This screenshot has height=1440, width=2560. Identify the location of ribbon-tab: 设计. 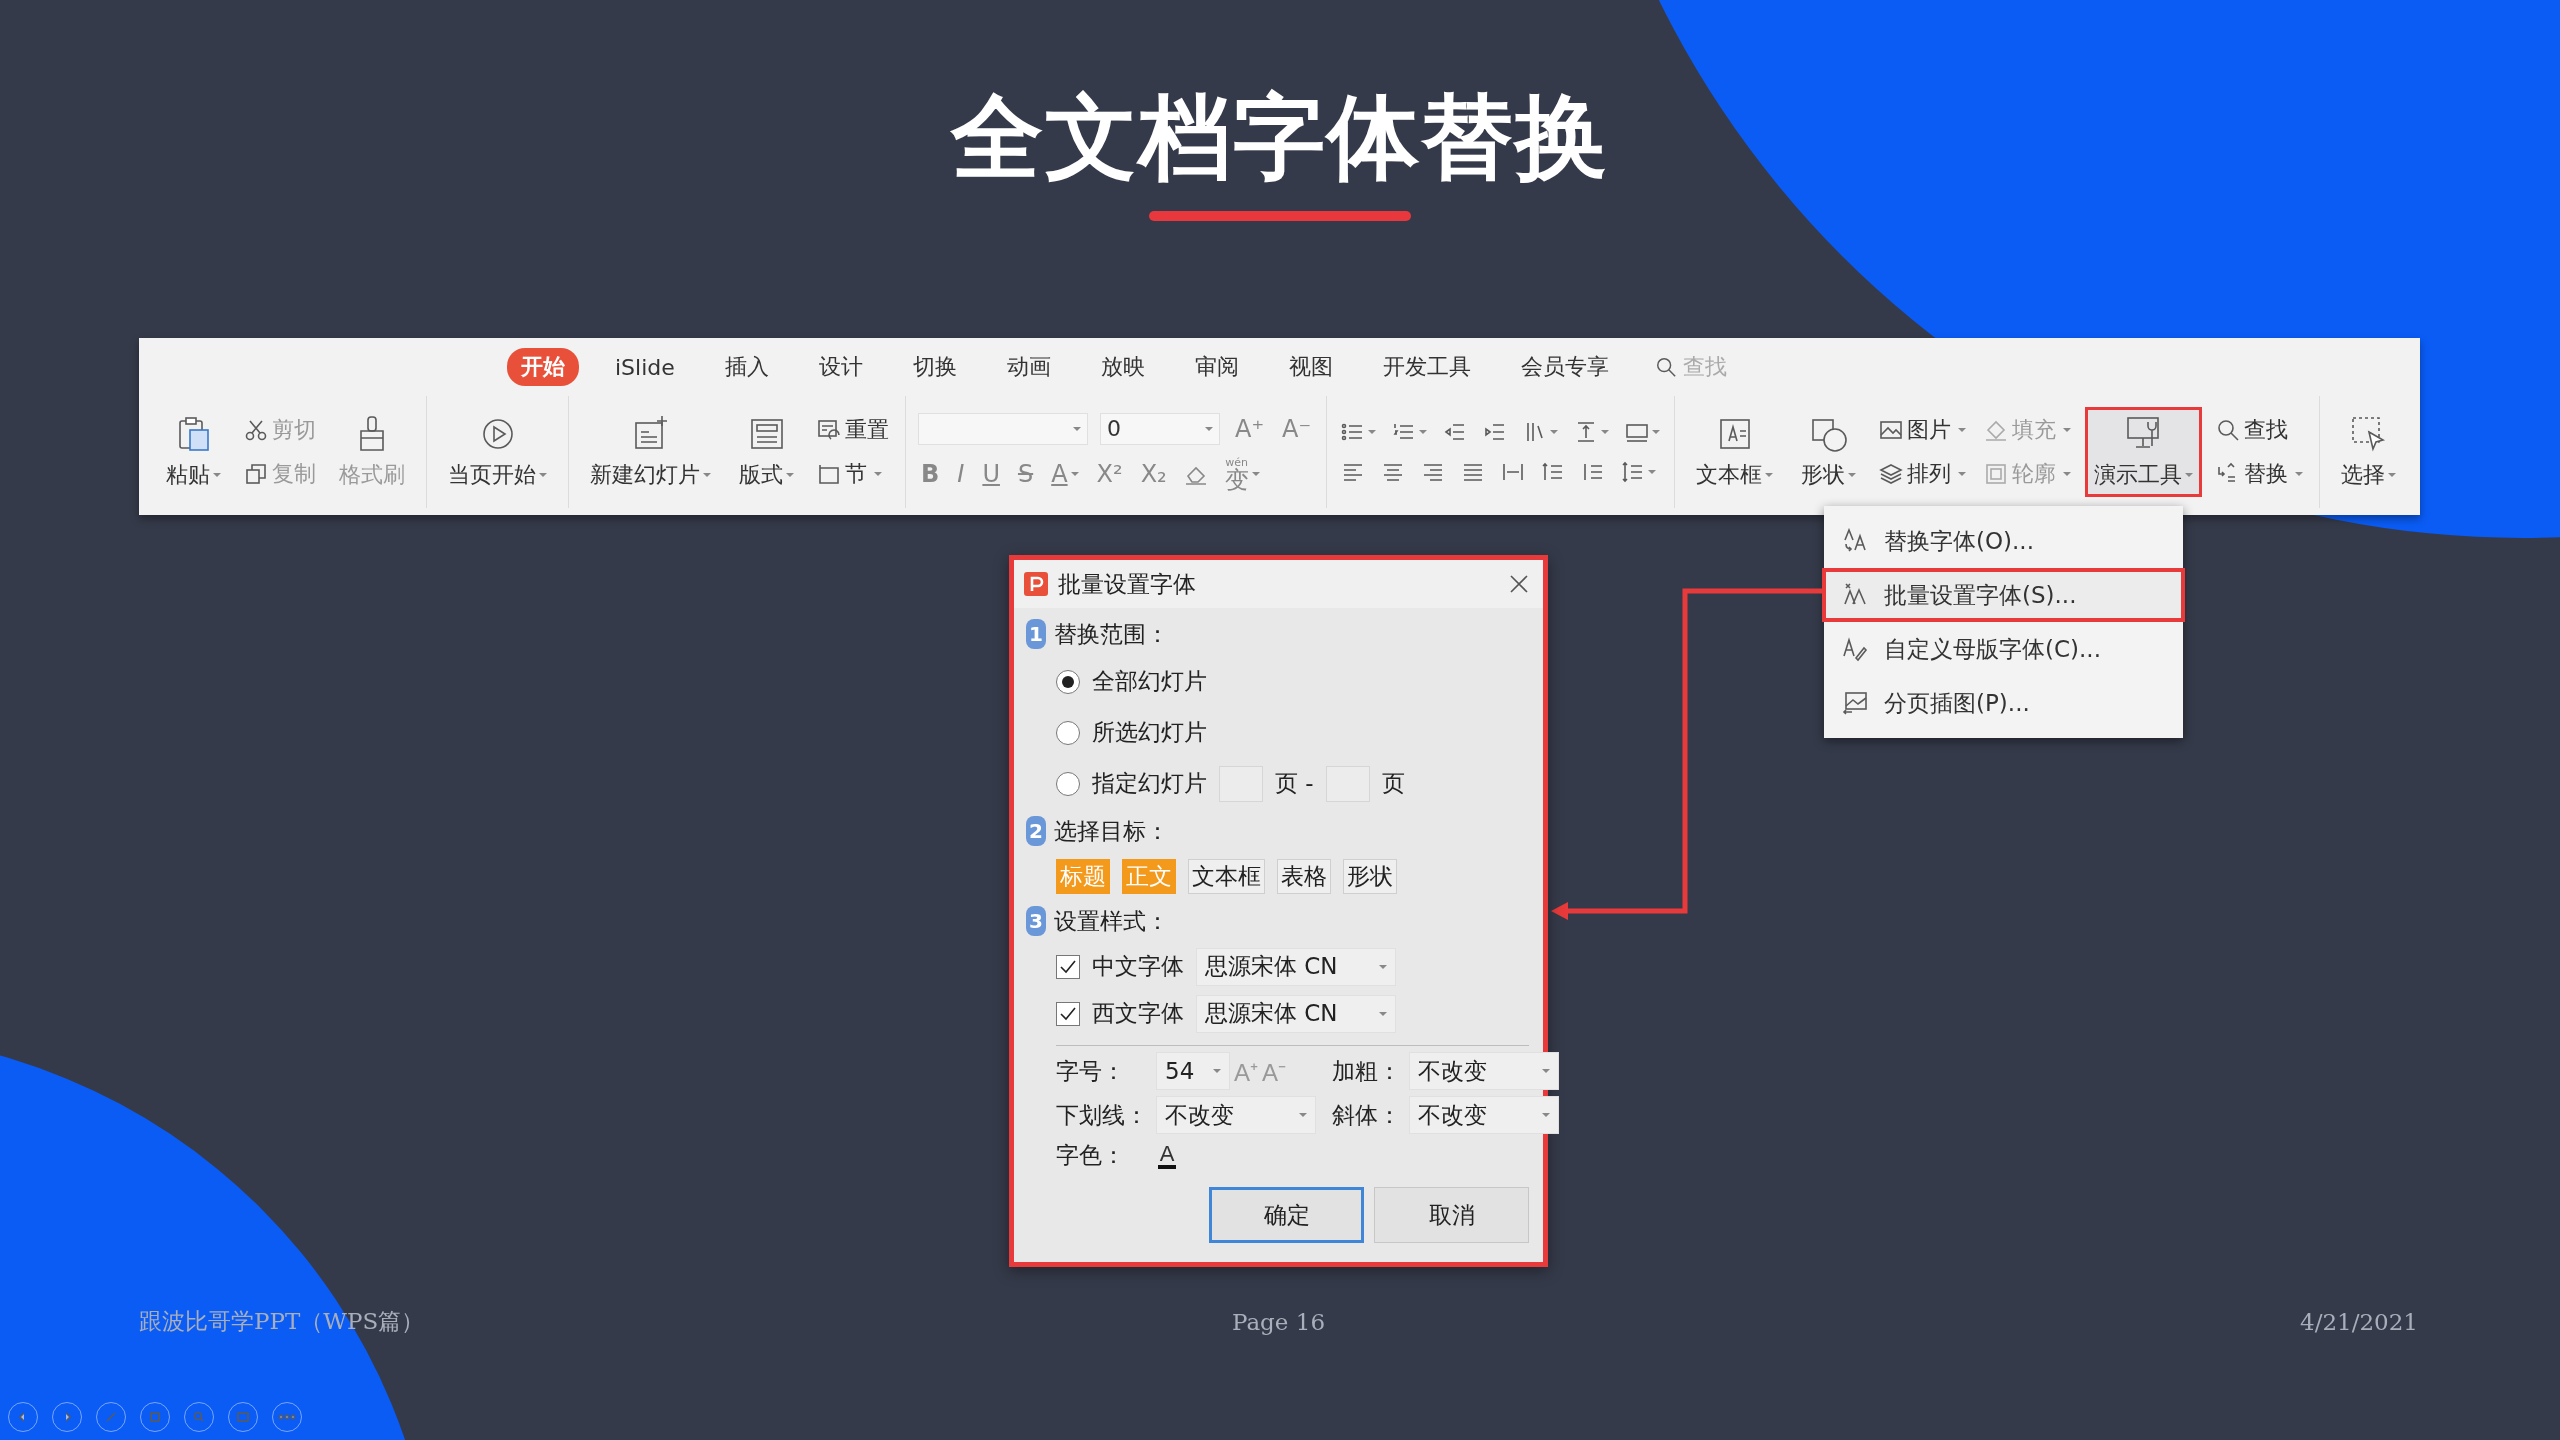
(840, 367).